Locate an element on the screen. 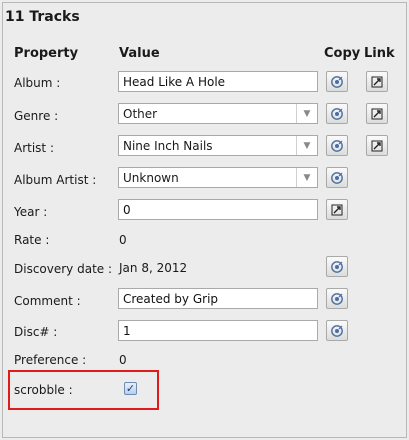  header-property: Property is located at coordinates (46, 53).